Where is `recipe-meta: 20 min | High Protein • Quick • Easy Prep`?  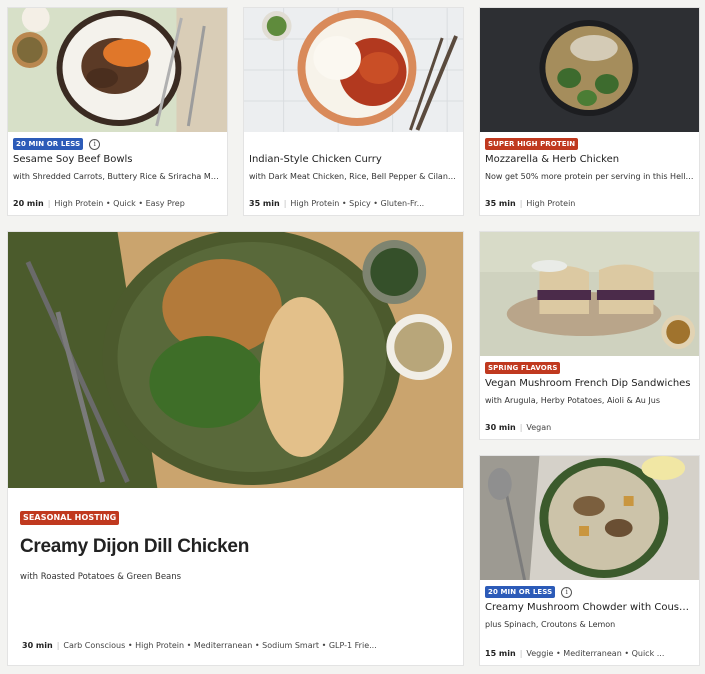 recipe-meta: 20 min | High Protein • Quick • Easy Prep is located at coordinates (99, 203).